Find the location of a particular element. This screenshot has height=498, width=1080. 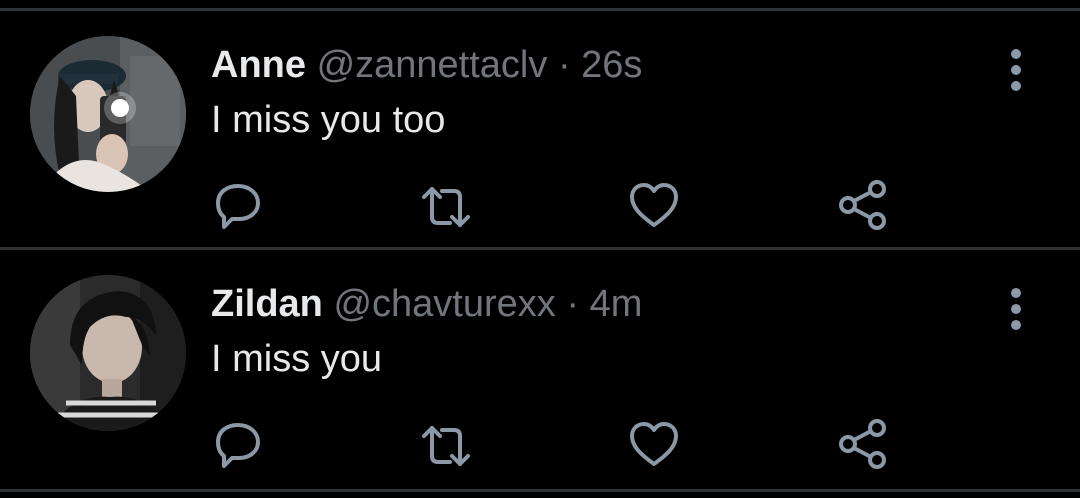

tweet-text: I miss you too is located at coordinates (328, 120).